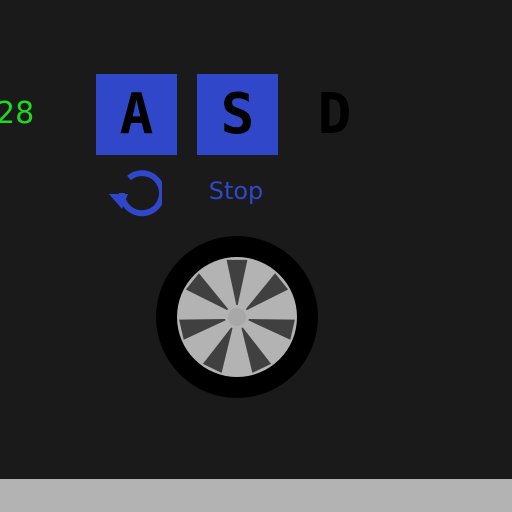  What do you see at coordinates (134, 194) in the screenshot?
I see `restart-icon` at bounding box center [134, 194].